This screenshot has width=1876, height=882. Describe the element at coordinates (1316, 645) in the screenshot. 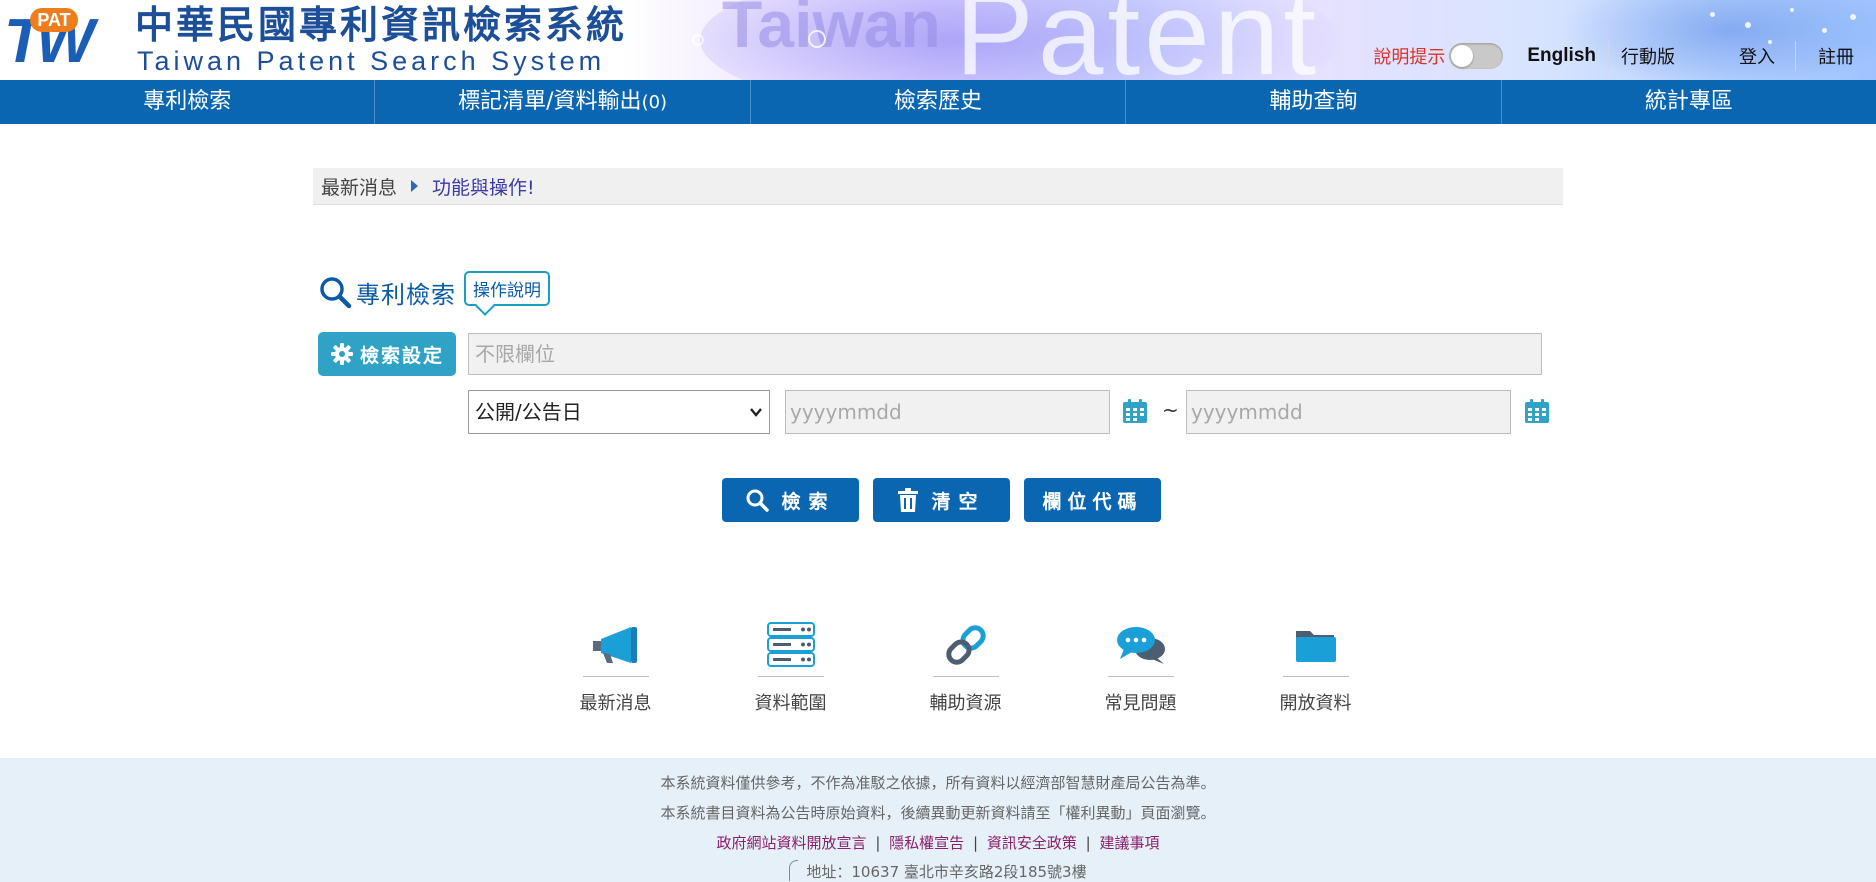

I see `folder-icon` at that location.